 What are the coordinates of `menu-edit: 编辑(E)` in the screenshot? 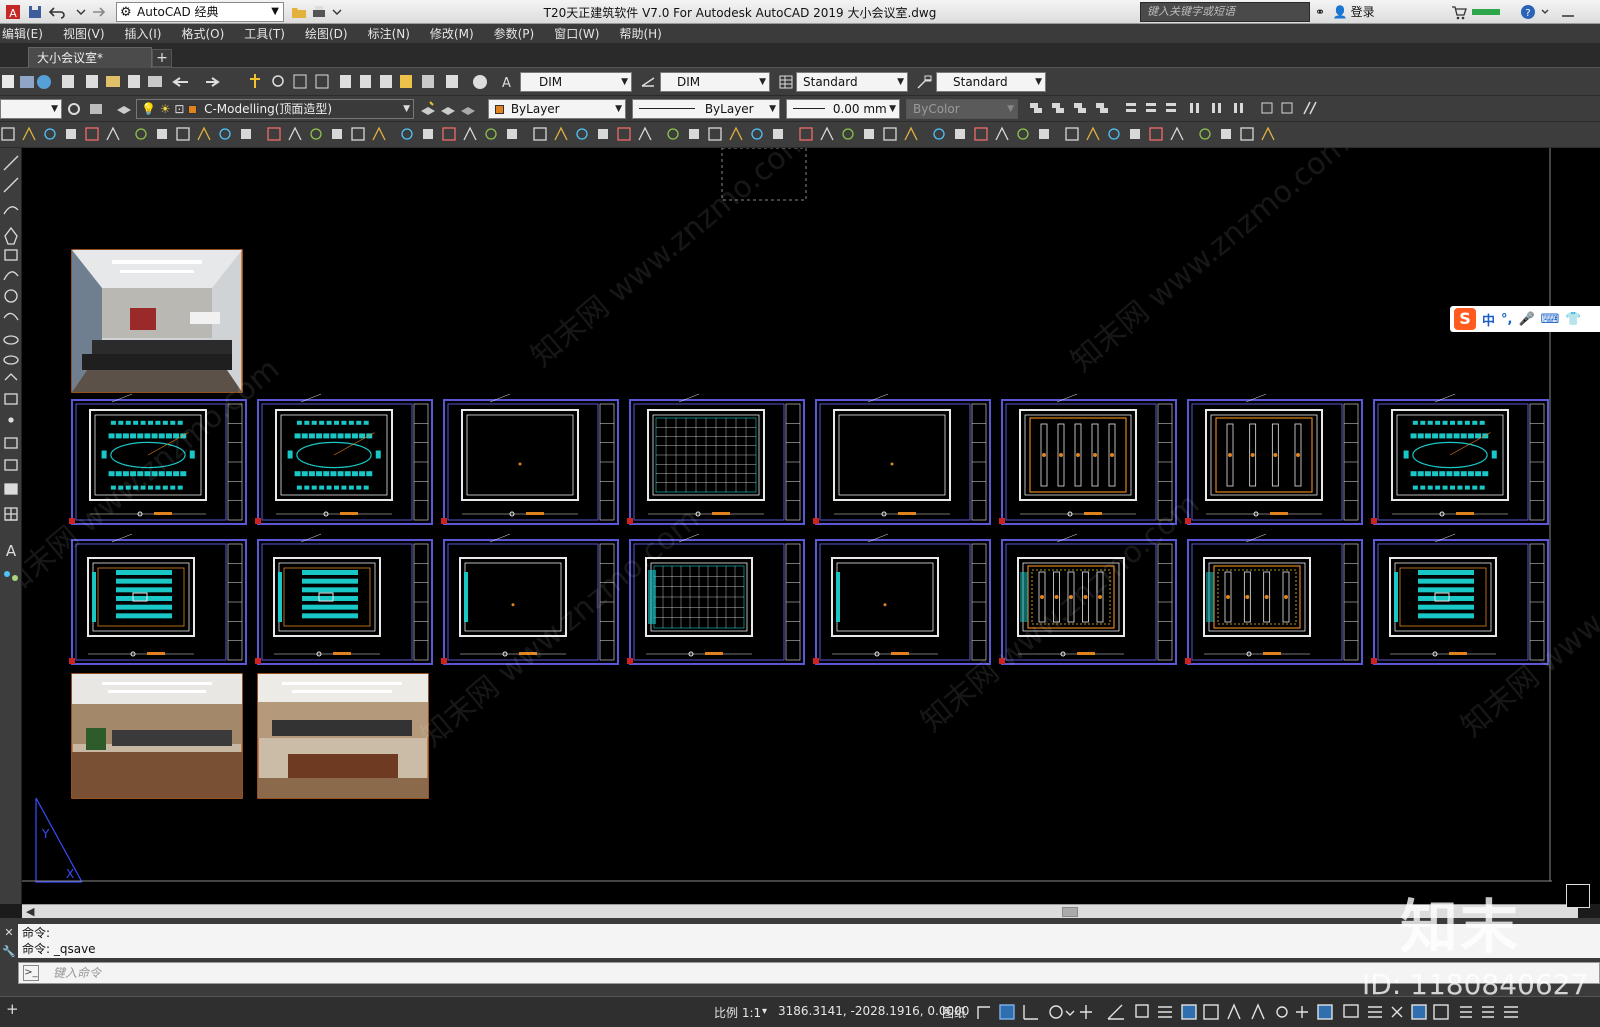 It's located at (26, 34).